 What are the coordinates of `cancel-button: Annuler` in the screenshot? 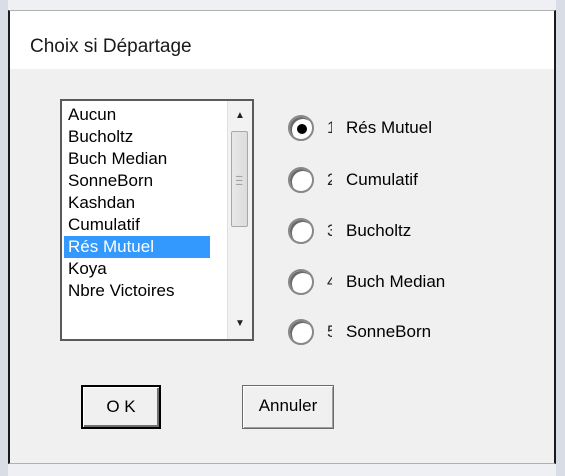 It's located at (288, 407).